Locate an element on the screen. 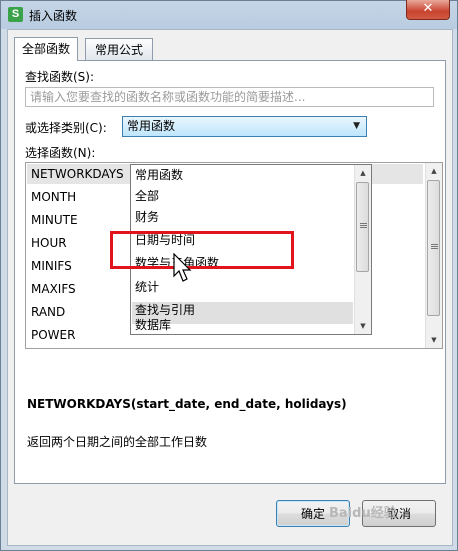 The height and width of the screenshot is (551, 458). dropdown-option: 常用函数 is located at coordinates (159, 175).